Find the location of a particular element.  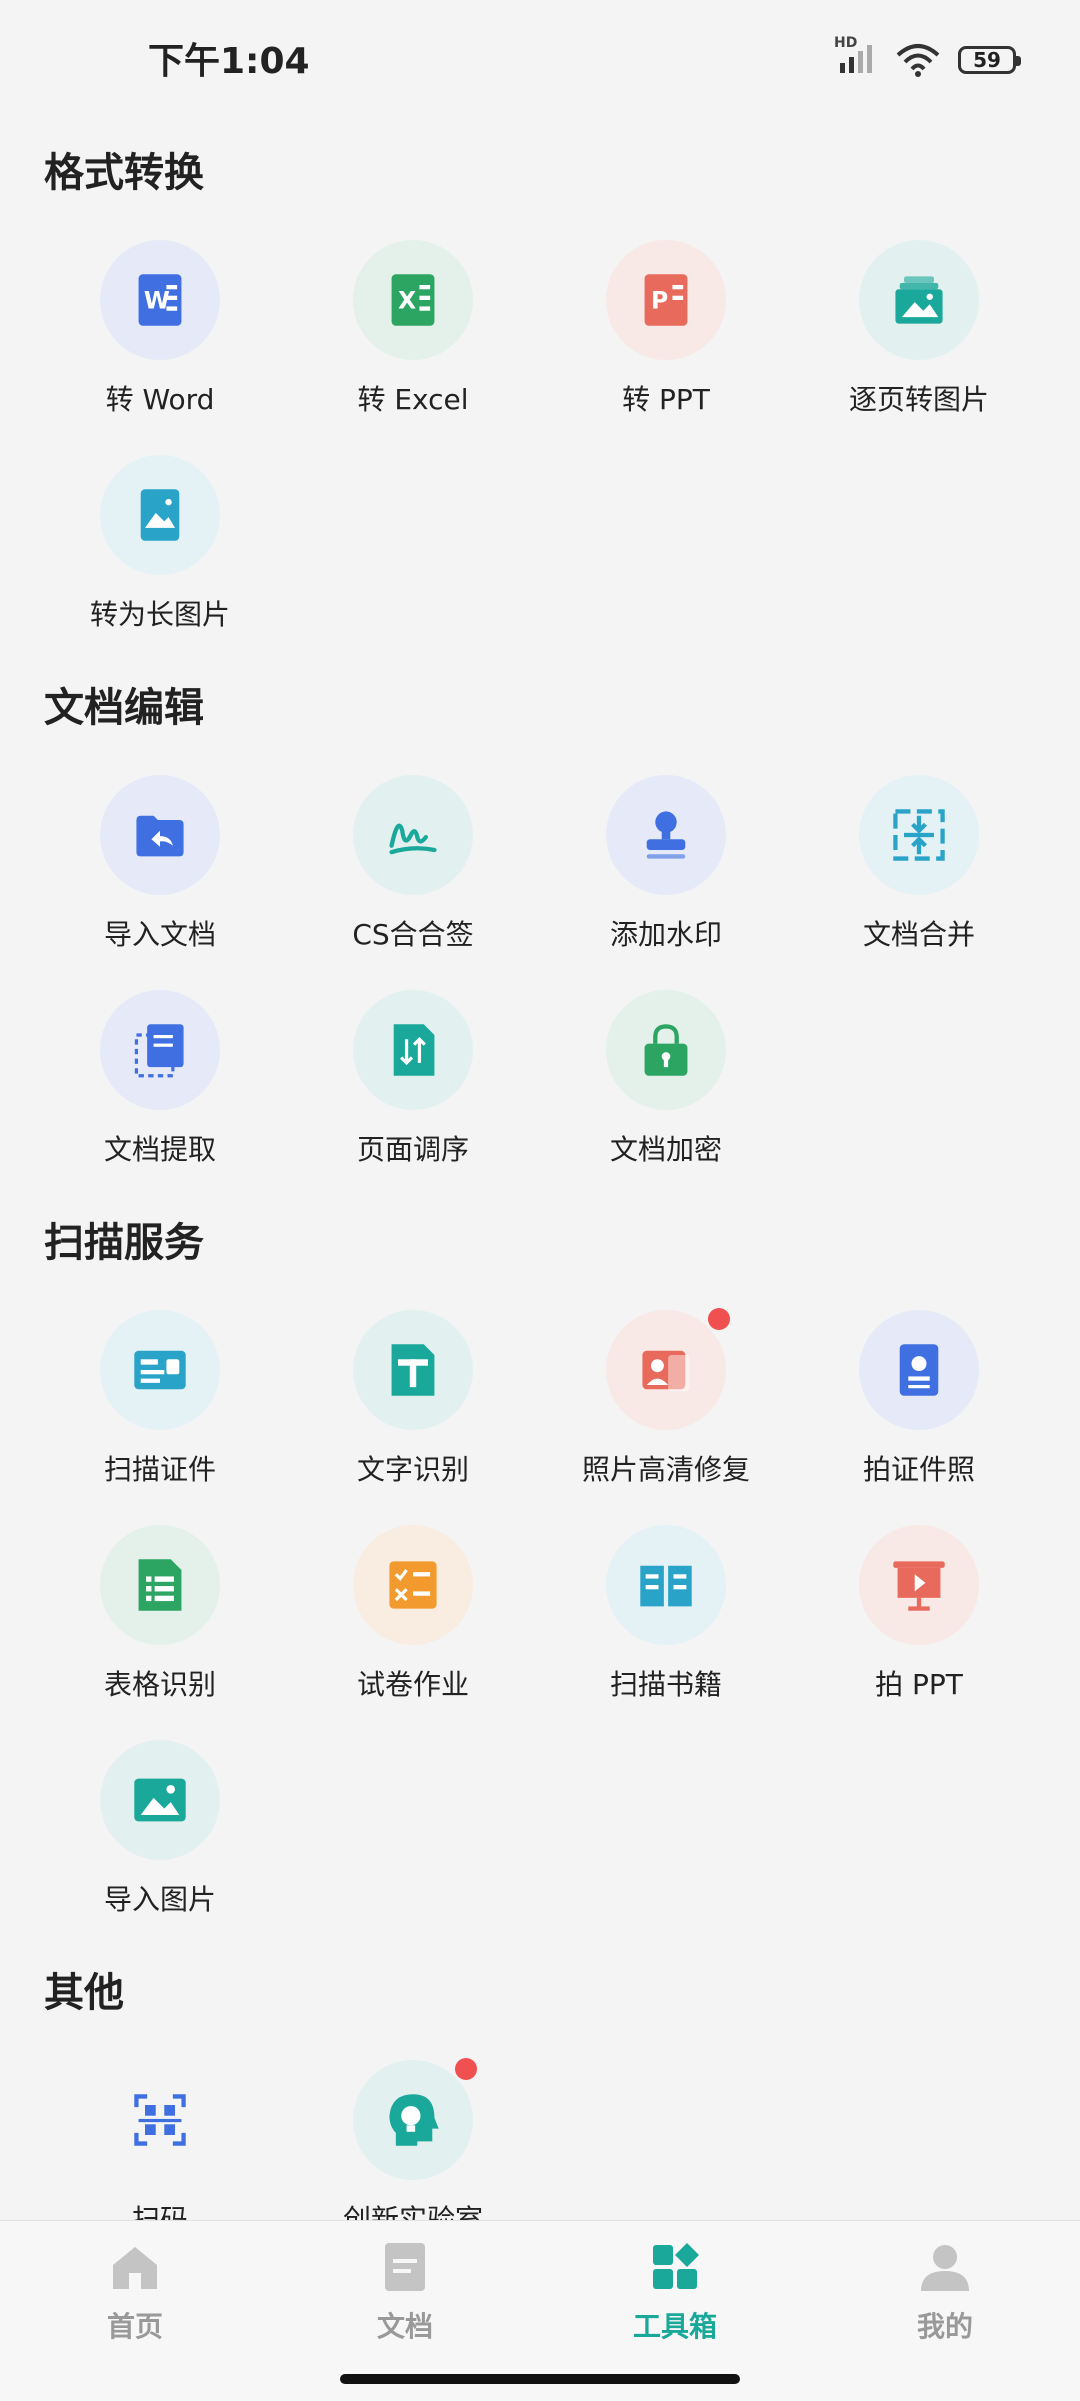

nav-item: 首页 is located at coordinates (135, 2292).